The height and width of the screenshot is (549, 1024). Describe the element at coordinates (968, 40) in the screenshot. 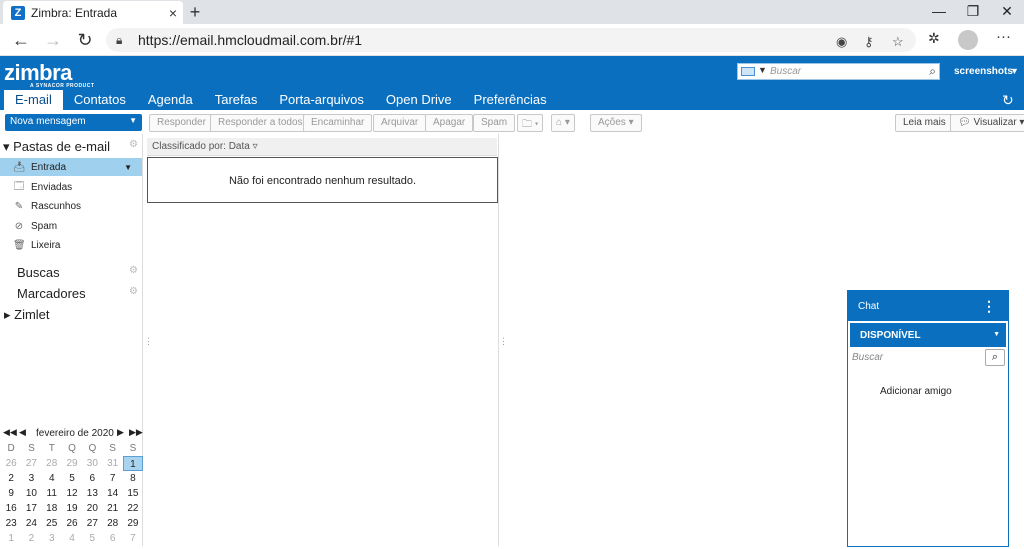

I see `profile-avatar` at that location.